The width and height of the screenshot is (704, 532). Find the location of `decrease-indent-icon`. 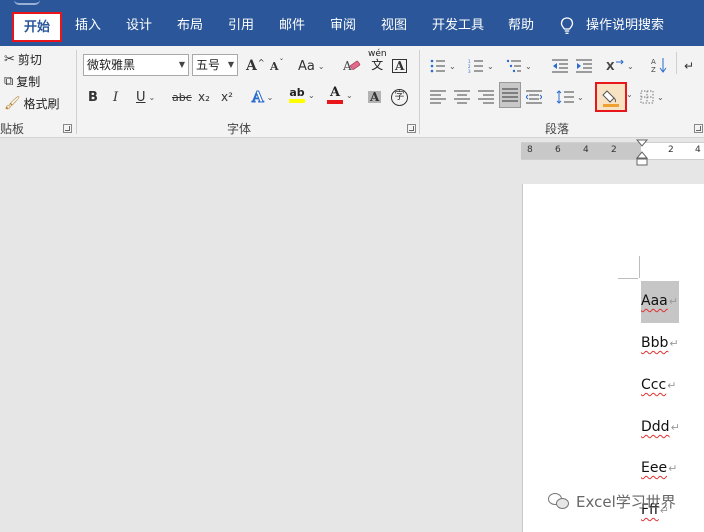

decrease-indent-icon is located at coordinates (560, 66).